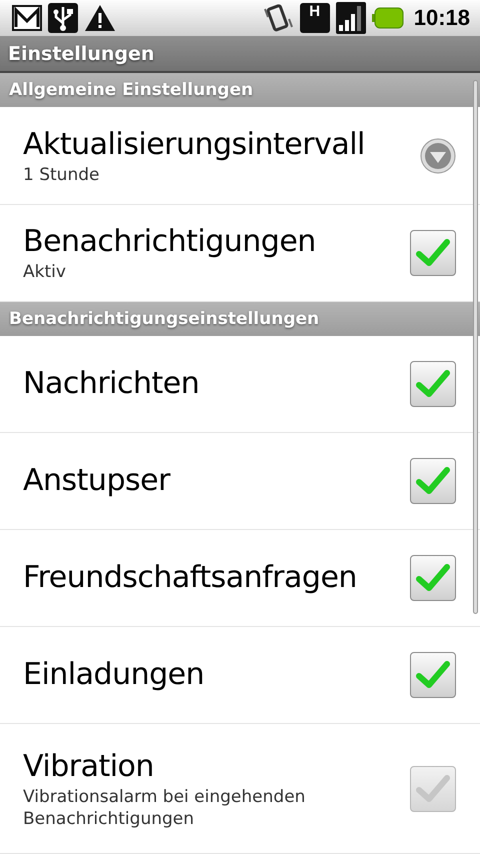 The image size is (480, 854). Describe the element at coordinates (63, 17) in the screenshot. I see `usb-icon` at that location.